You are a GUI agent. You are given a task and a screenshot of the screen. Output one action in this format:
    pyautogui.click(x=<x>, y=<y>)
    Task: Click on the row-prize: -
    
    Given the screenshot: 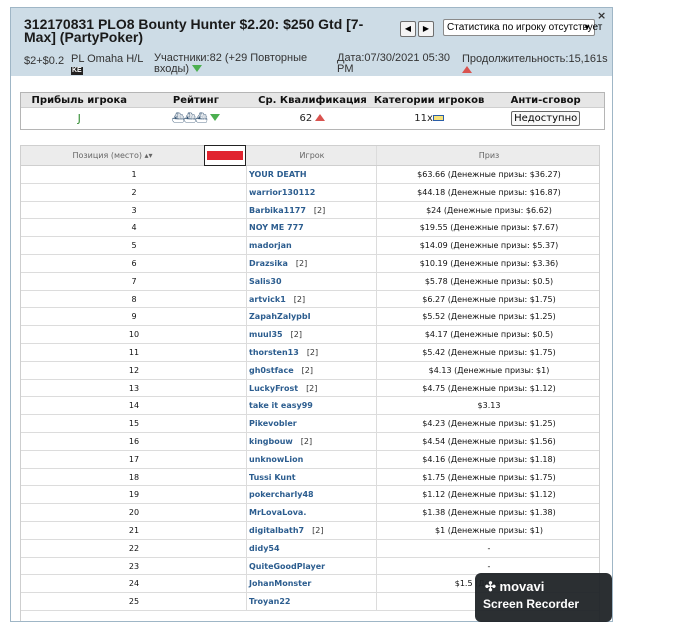 What is the action you would take?
    pyautogui.click(x=489, y=566)
    